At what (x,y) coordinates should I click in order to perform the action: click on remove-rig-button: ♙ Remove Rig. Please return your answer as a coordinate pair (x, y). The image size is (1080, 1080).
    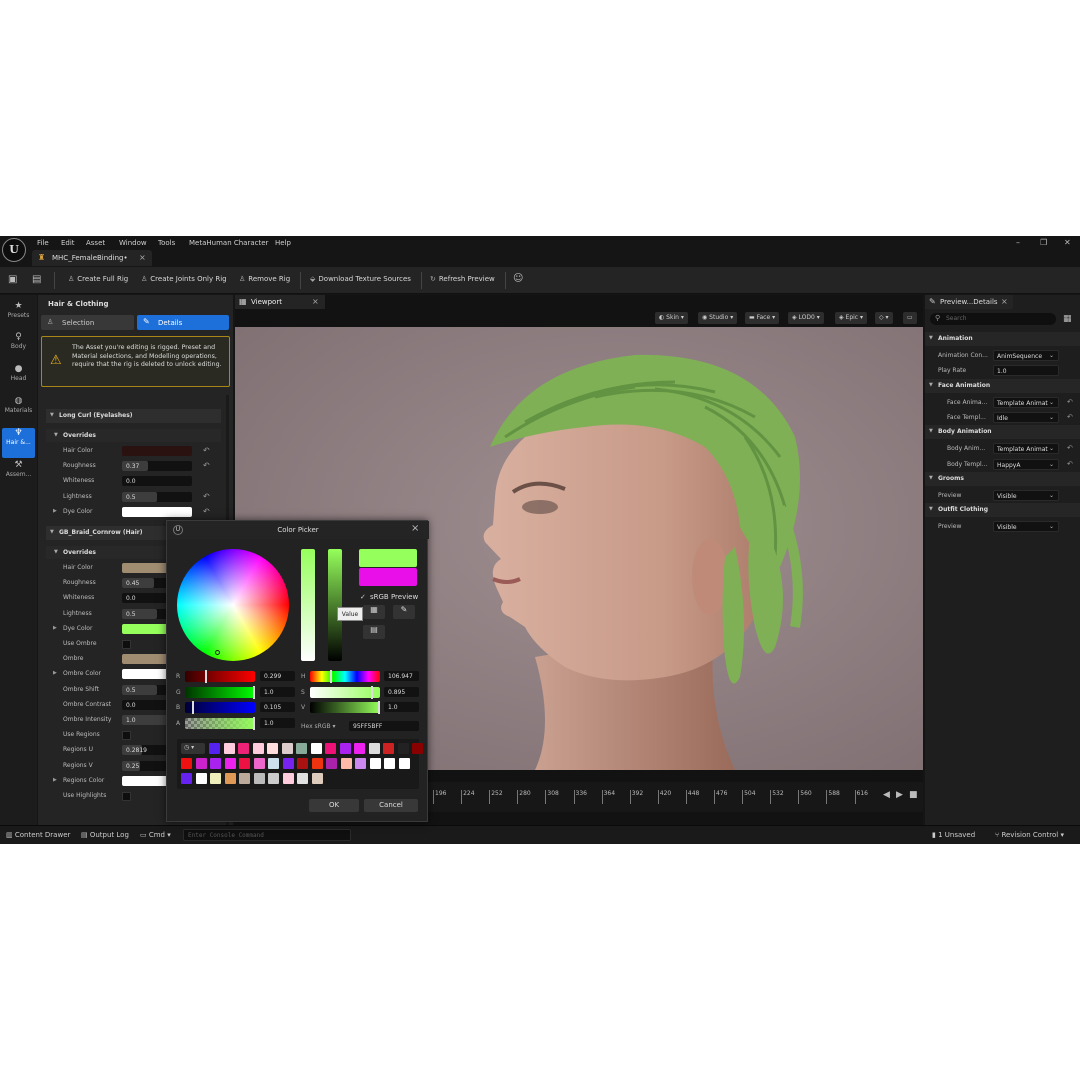
    Looking at the image, I should click on (264, 279).